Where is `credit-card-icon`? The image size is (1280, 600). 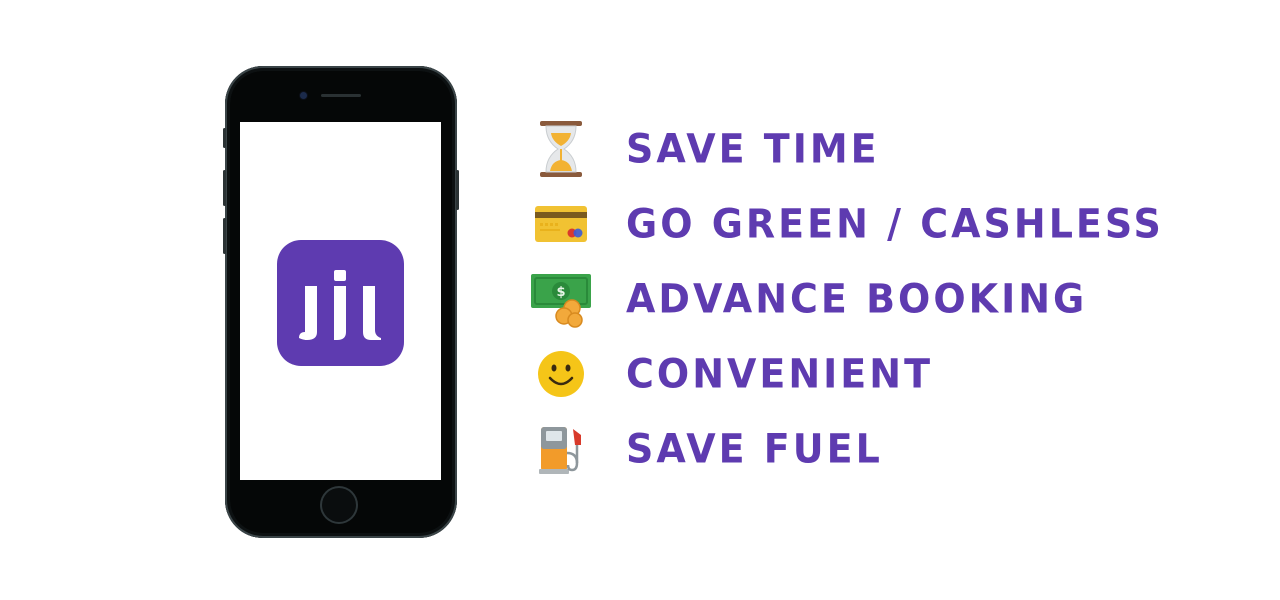
credit-card-icon is located at coordinates (561, 224).